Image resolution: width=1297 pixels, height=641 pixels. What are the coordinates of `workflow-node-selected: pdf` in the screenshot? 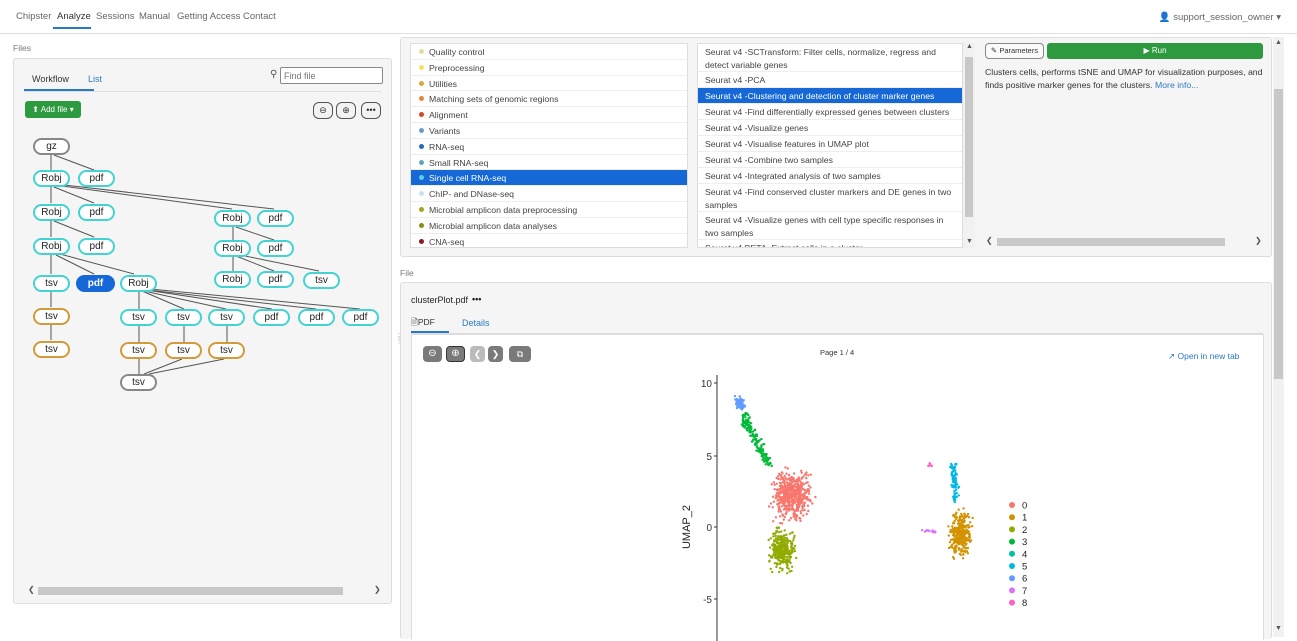 It's located at (95, 283).